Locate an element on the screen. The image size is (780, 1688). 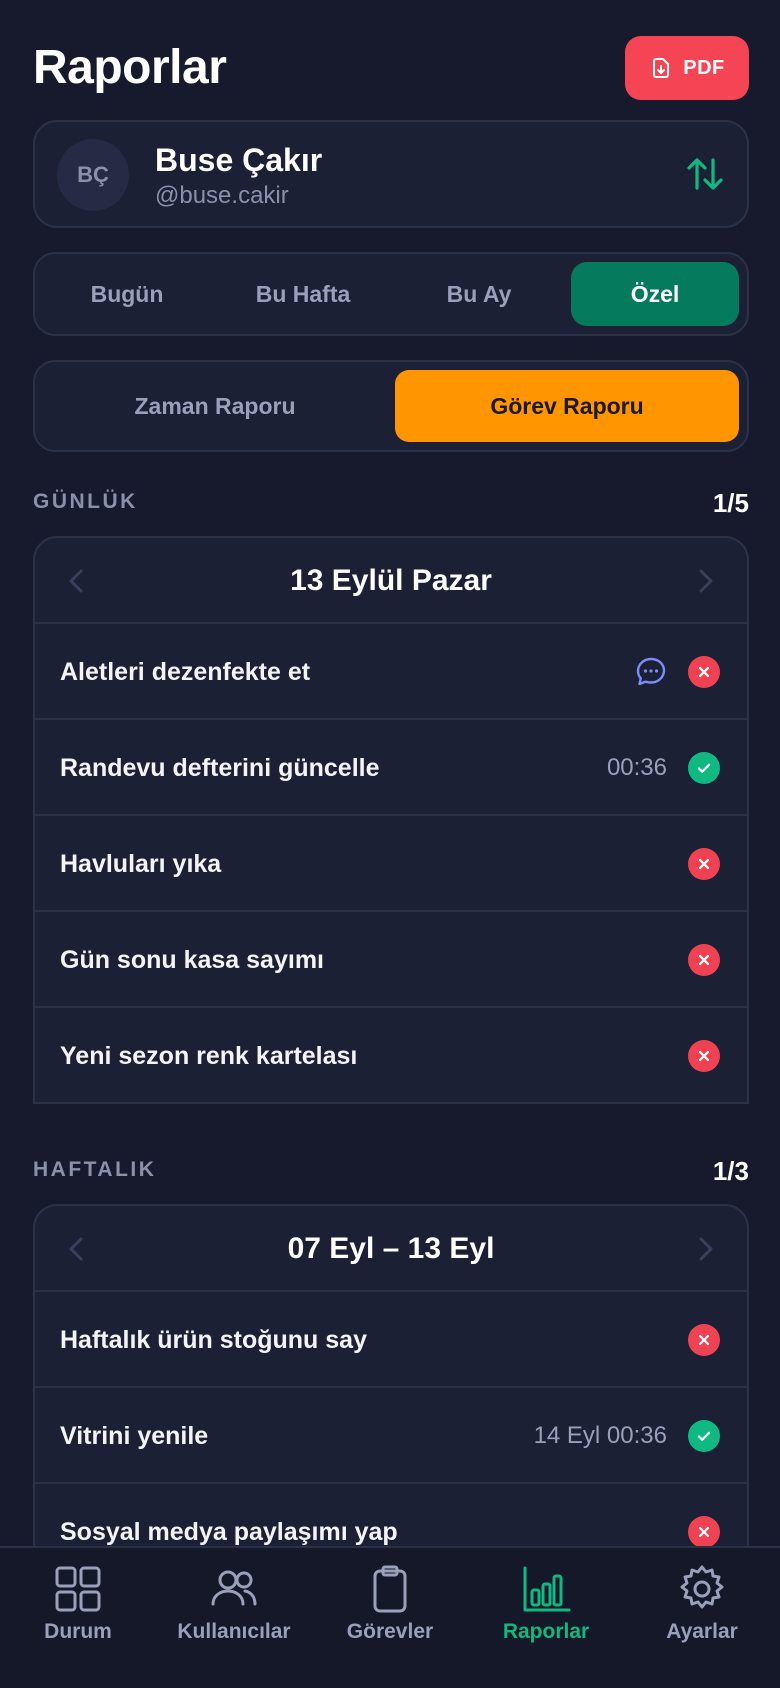
tab-label: Durum is located at coordinates (78, 1631).